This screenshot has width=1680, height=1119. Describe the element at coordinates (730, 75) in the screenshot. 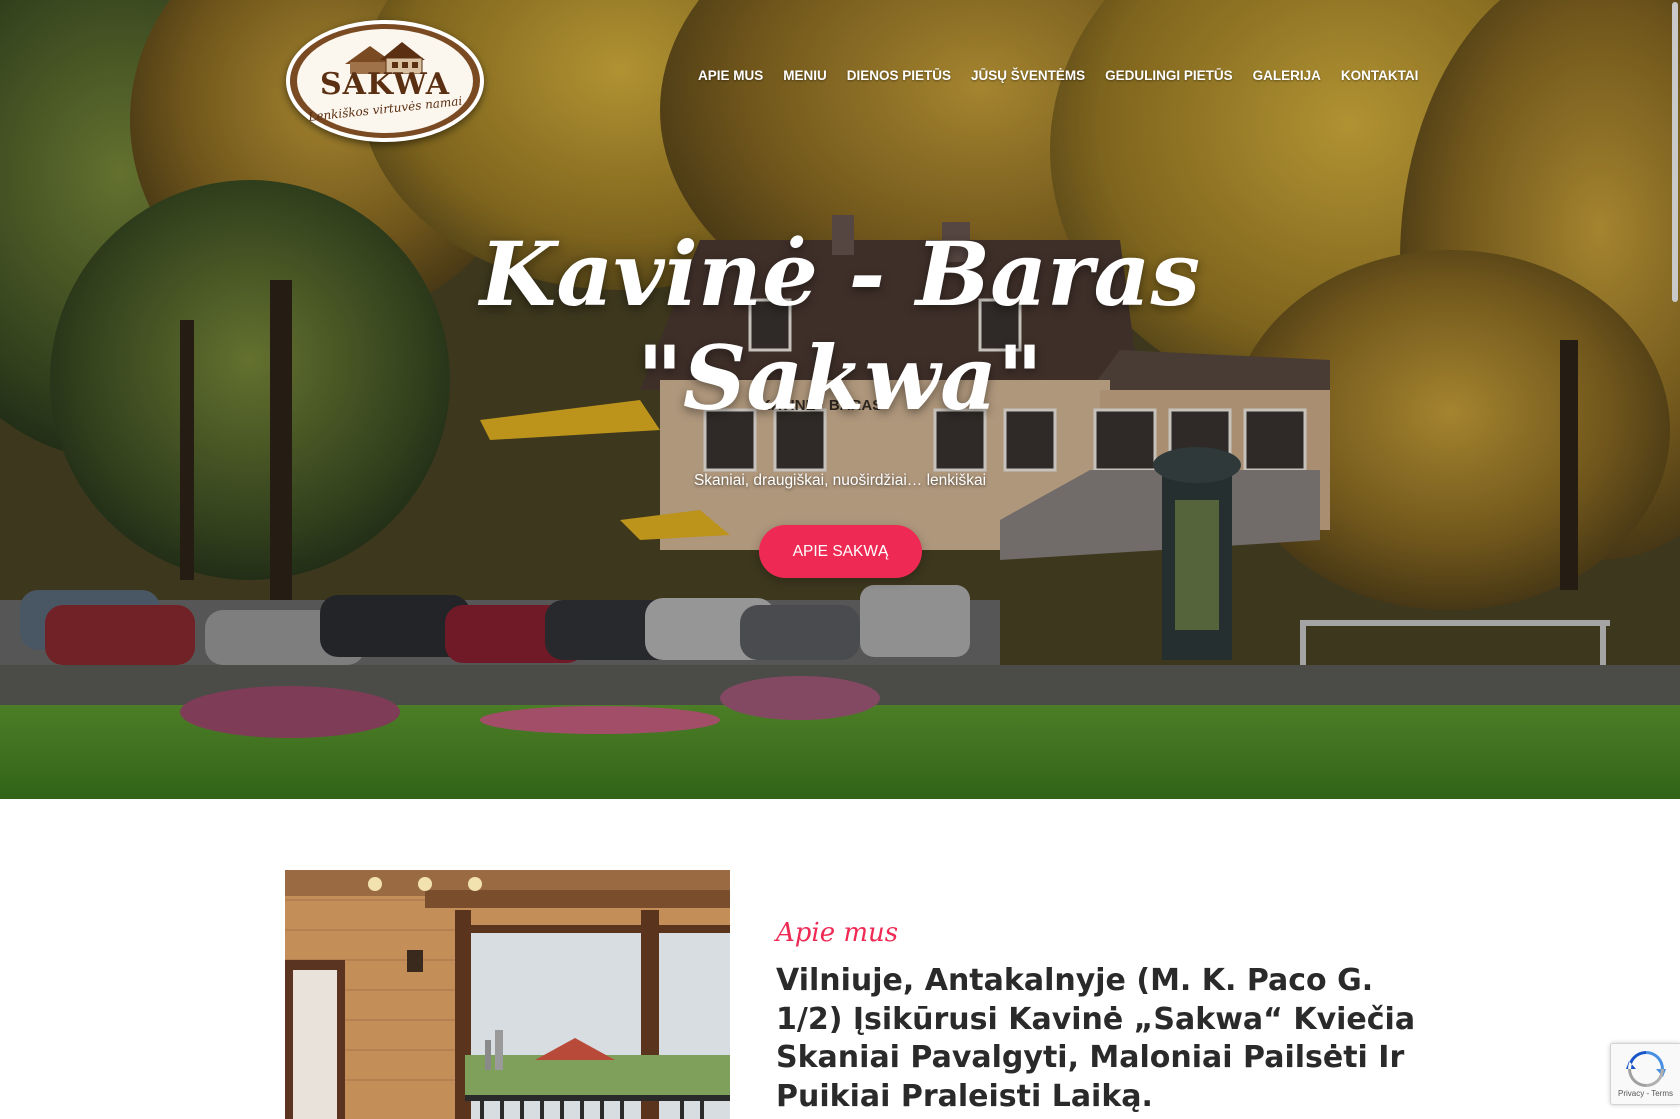

I see `nav-item-apie-mus: APIE MUS` at that location.